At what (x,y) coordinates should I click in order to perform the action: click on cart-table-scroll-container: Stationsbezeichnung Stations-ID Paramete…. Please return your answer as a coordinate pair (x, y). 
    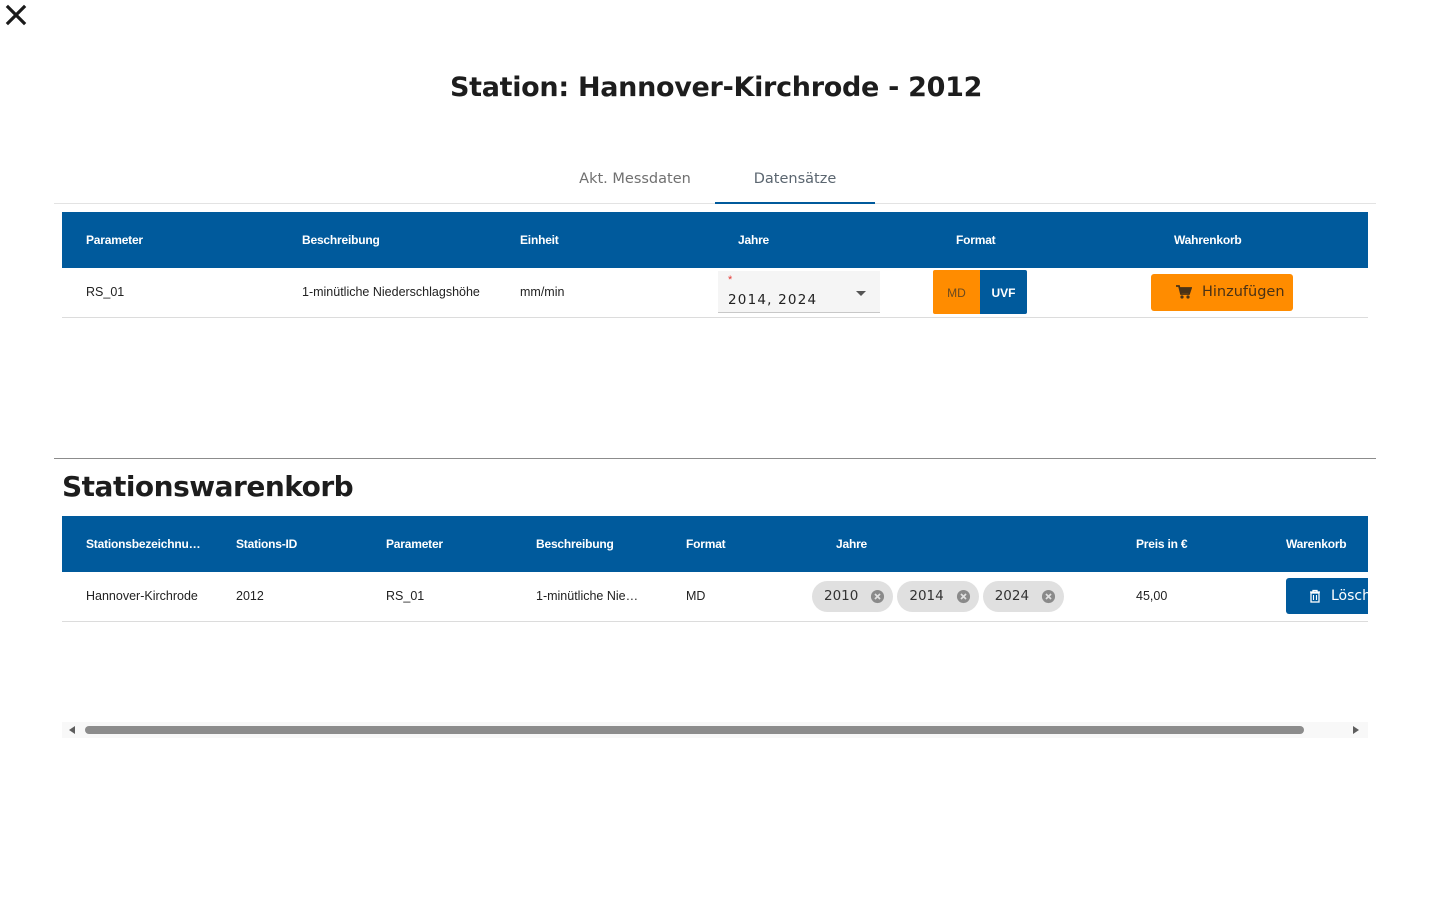
    Looking at the image, I should click on (715, 569).